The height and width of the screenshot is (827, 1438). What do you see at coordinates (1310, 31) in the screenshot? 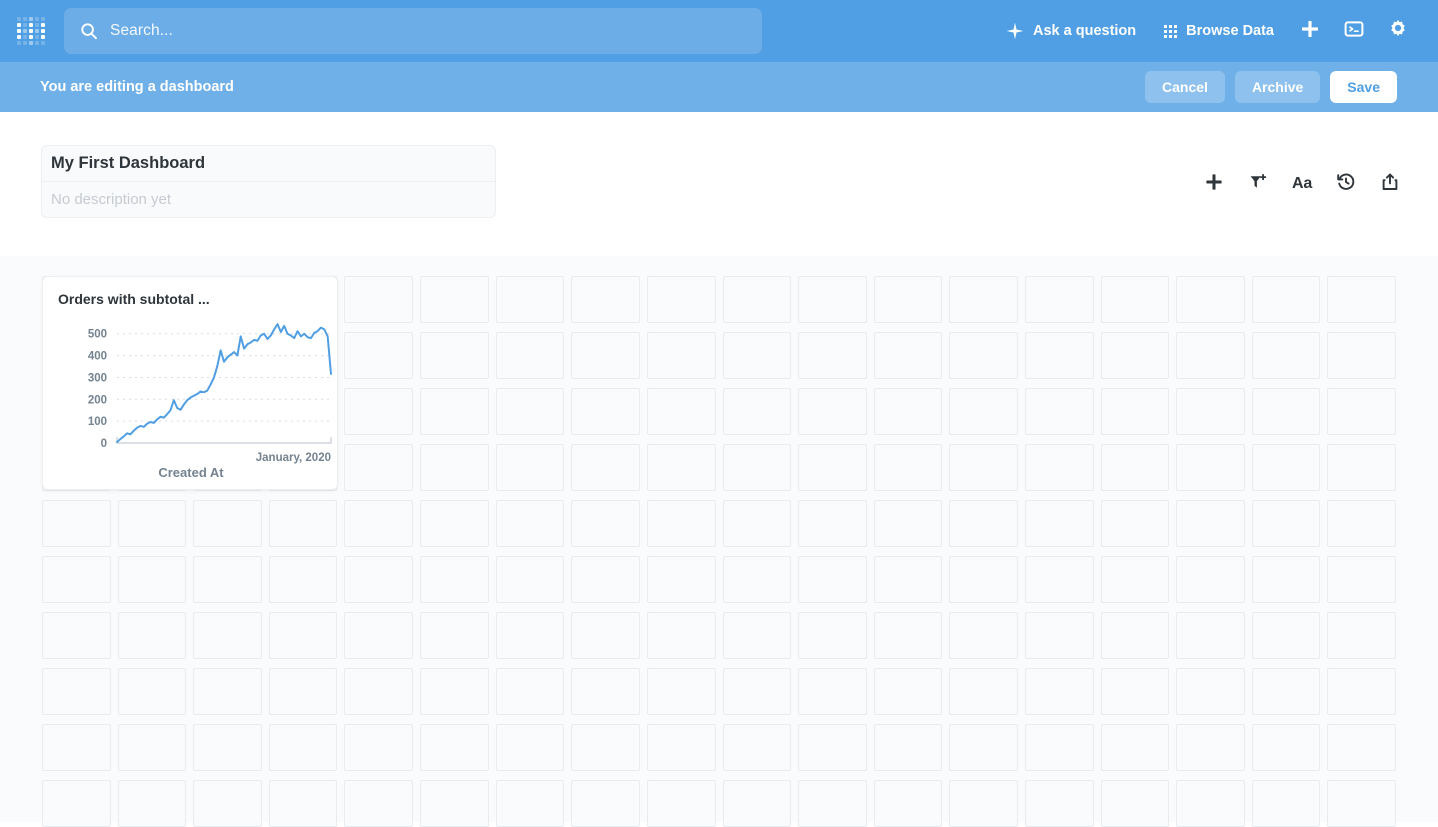
I see `new-item-button` at bounding box center [1310, 31].